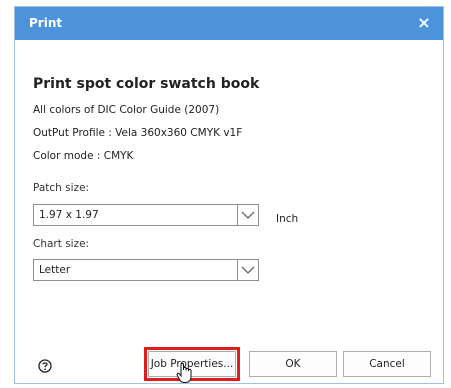 The width and height of the screenshot is (451, 388). Describe the element at coordinates (45, 365) in the screenshot. I see `help-icon` at that location.